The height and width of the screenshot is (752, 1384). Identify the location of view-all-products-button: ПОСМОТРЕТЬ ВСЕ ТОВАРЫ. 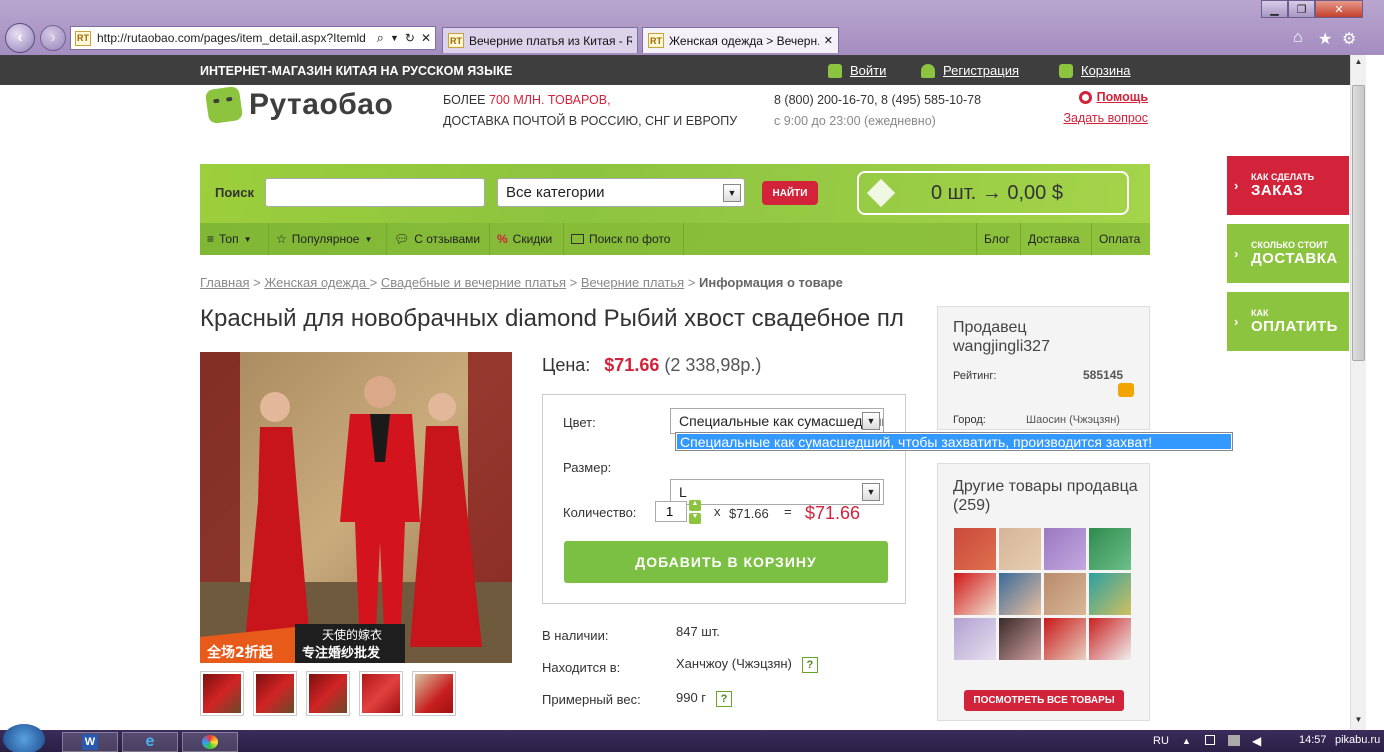
(1044, 700).